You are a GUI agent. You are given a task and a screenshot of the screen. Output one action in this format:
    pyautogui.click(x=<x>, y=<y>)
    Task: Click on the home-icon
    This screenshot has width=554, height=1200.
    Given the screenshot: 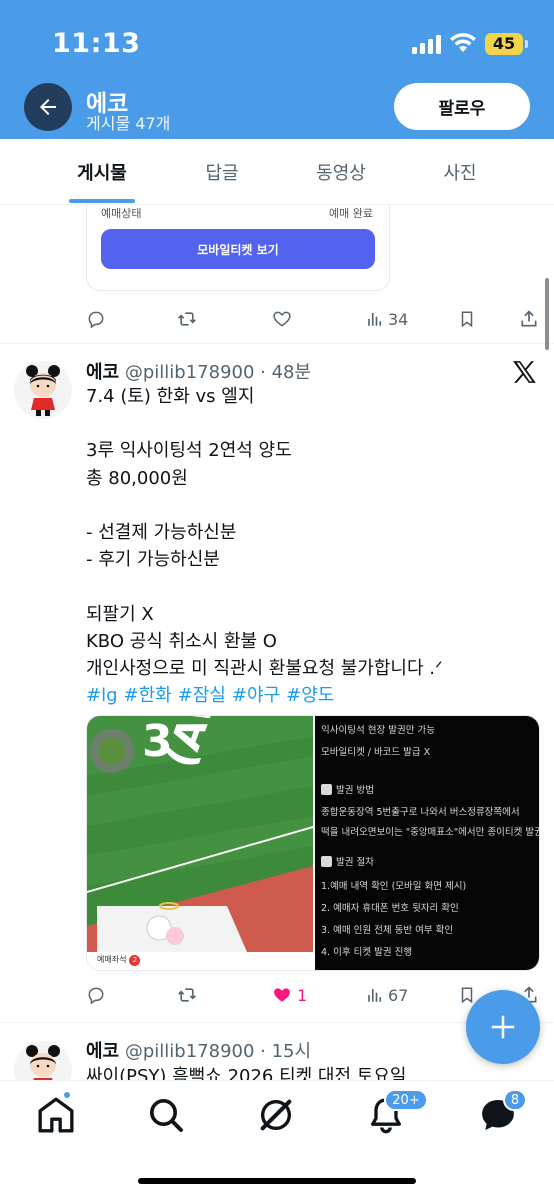 What is the action you would take?
    pyautogui.click(x=56, y=1115)
    